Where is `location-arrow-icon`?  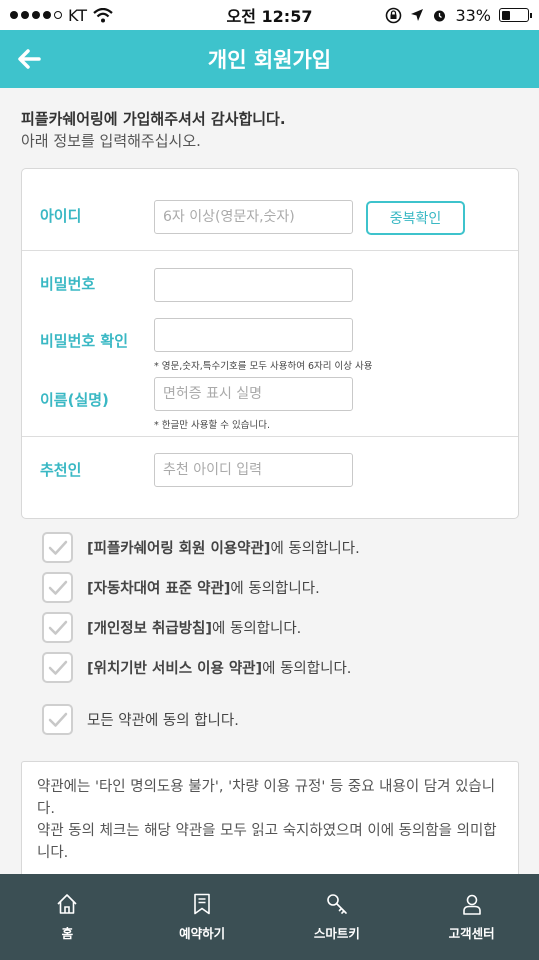
location-arrow-icon is located at coordinates (417, 15).